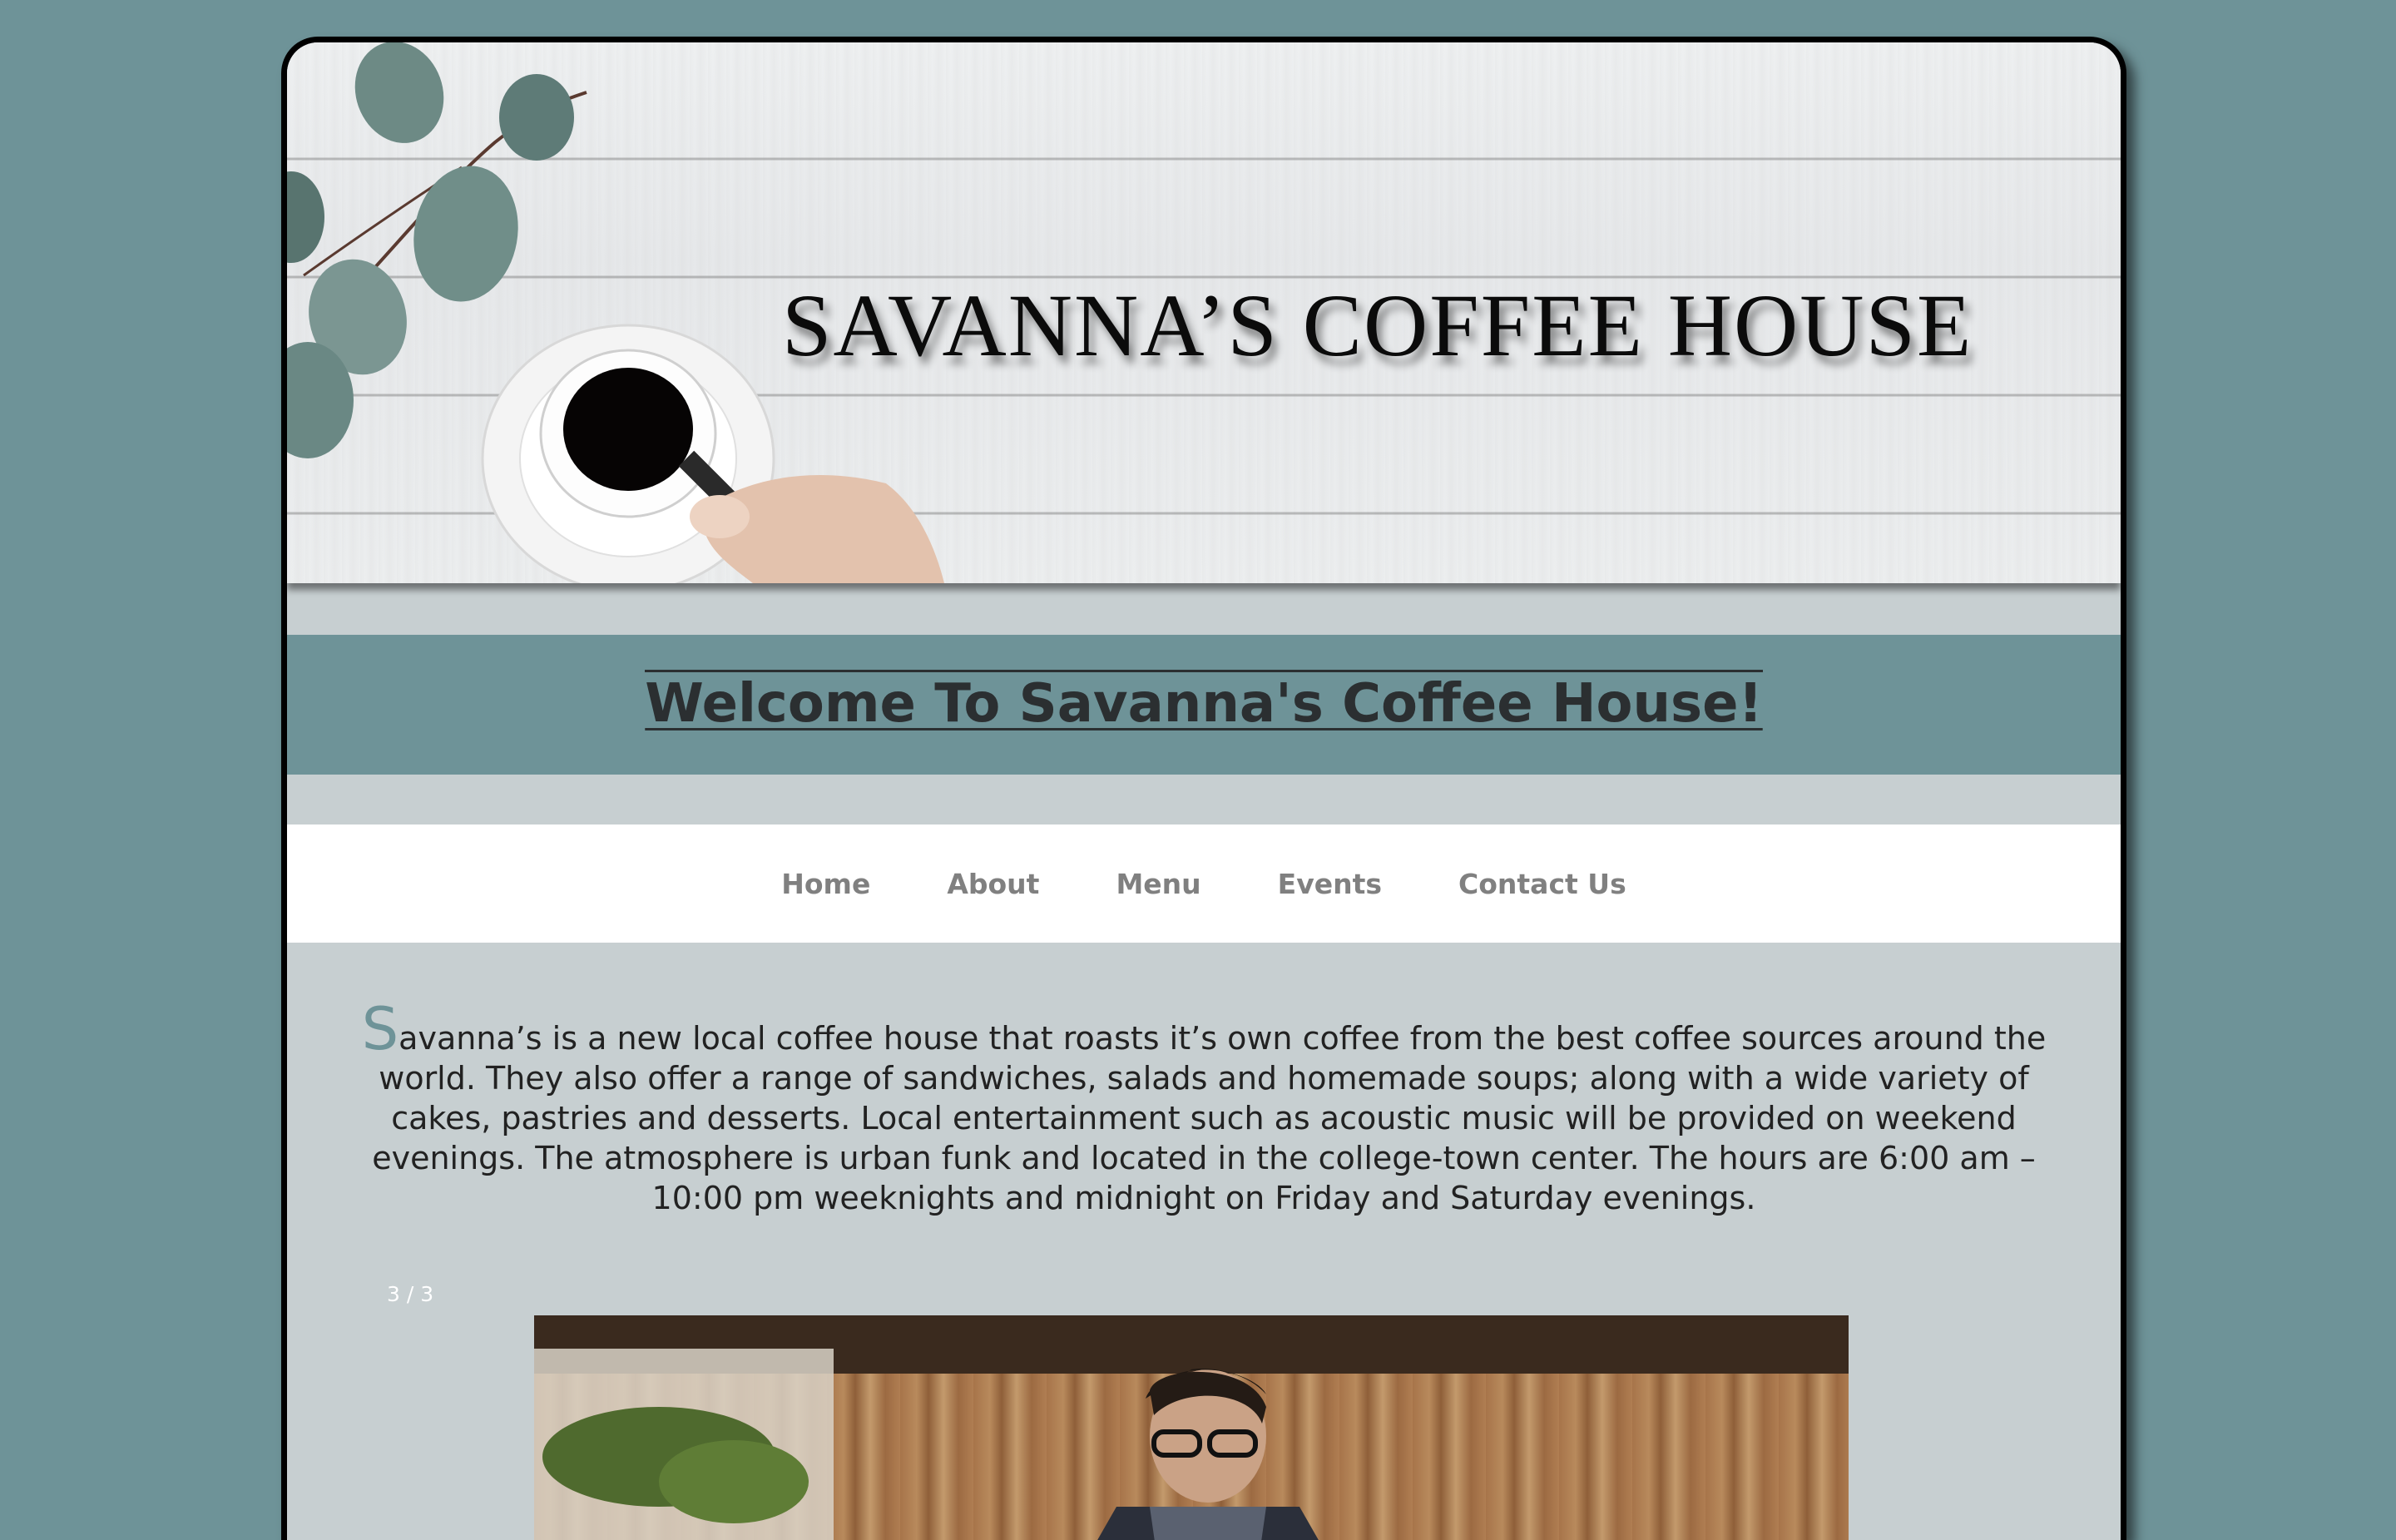  Describe the element at coordinates (411, 1294) in the screenshot. I see `slide-counter: 3 / 3` at that location.